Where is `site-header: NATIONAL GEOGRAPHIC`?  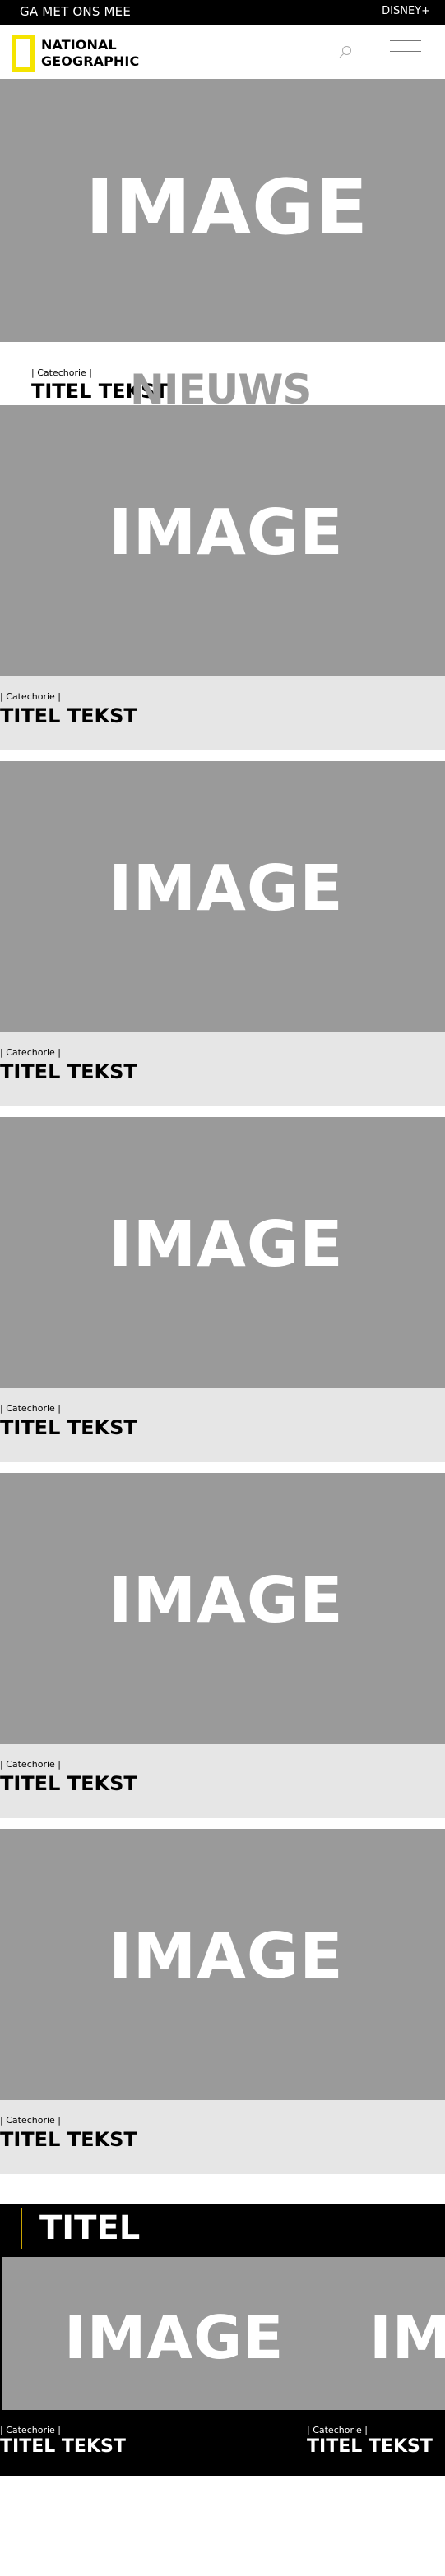
site-header: NATIONAL GEOGRAPHIC is located at coordinates (222, 52).